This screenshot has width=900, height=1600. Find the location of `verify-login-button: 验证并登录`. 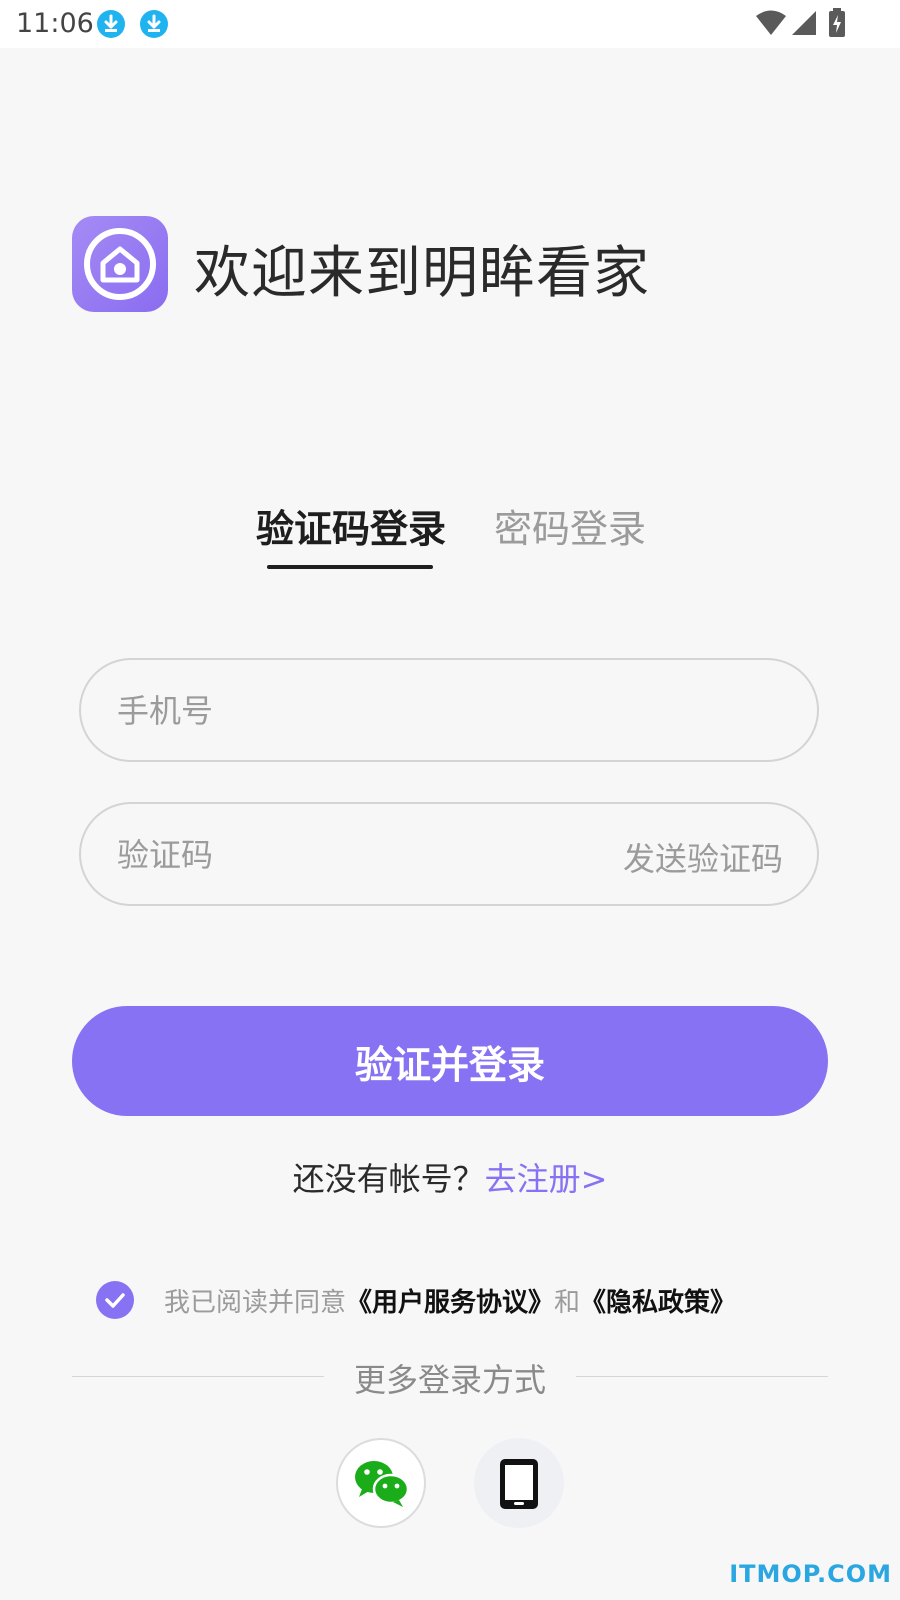

verify-login-button: 验证并登录 is located at coordinates (450, 1061).